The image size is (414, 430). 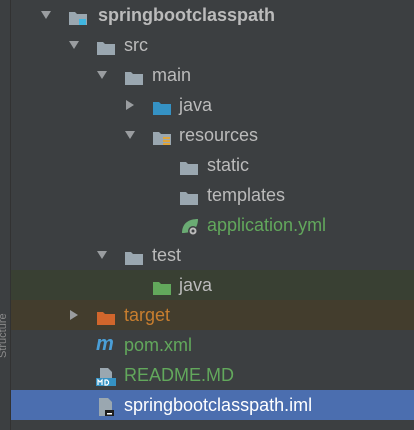 I want to click on tree-node-iml: springbootclasspath.iml, so click(x=212, y=405).